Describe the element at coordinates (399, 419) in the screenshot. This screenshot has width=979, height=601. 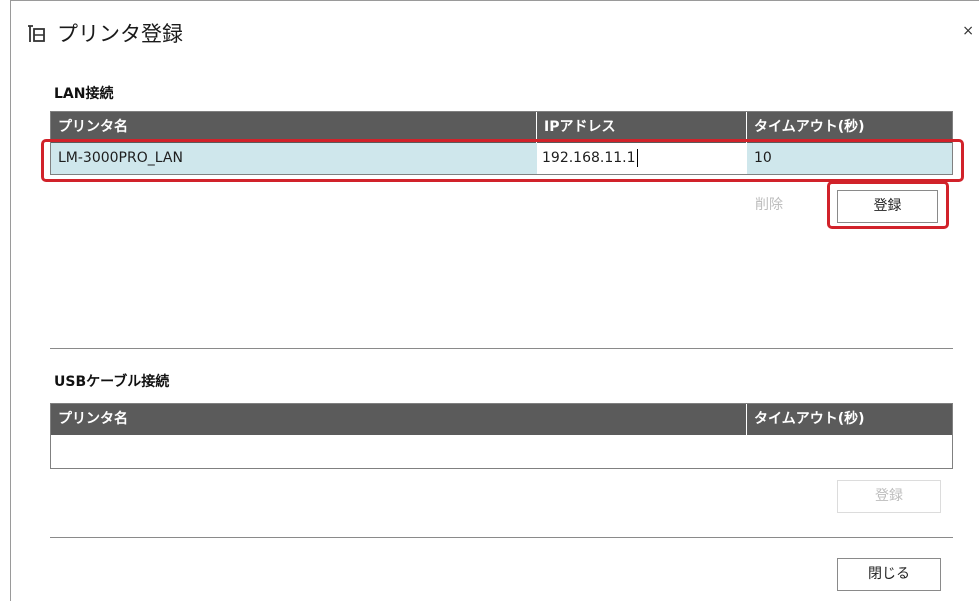
I see `column-header-printer-name: プリンタ名` at that location.